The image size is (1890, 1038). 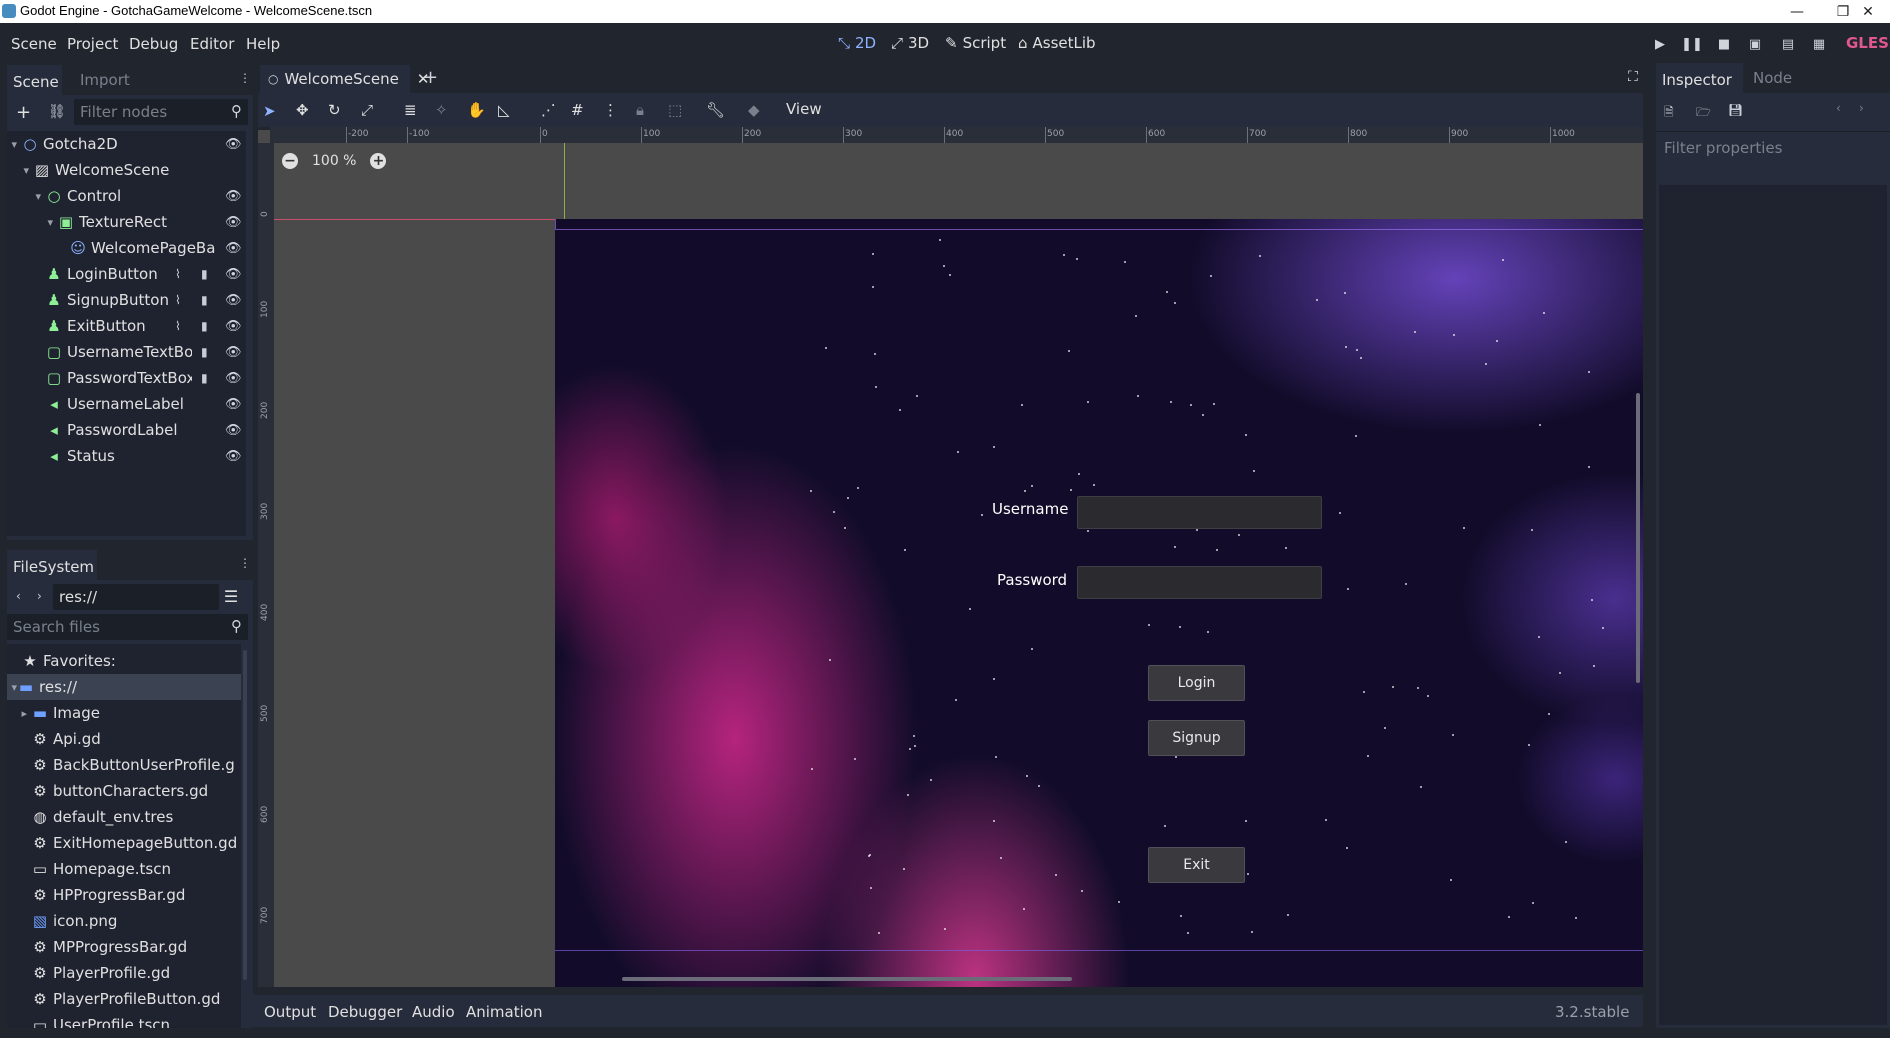 What do you see at coordinates (105, 80) in the screenshot?
I see `tab-import: Import` at bounding box center [105, 80].